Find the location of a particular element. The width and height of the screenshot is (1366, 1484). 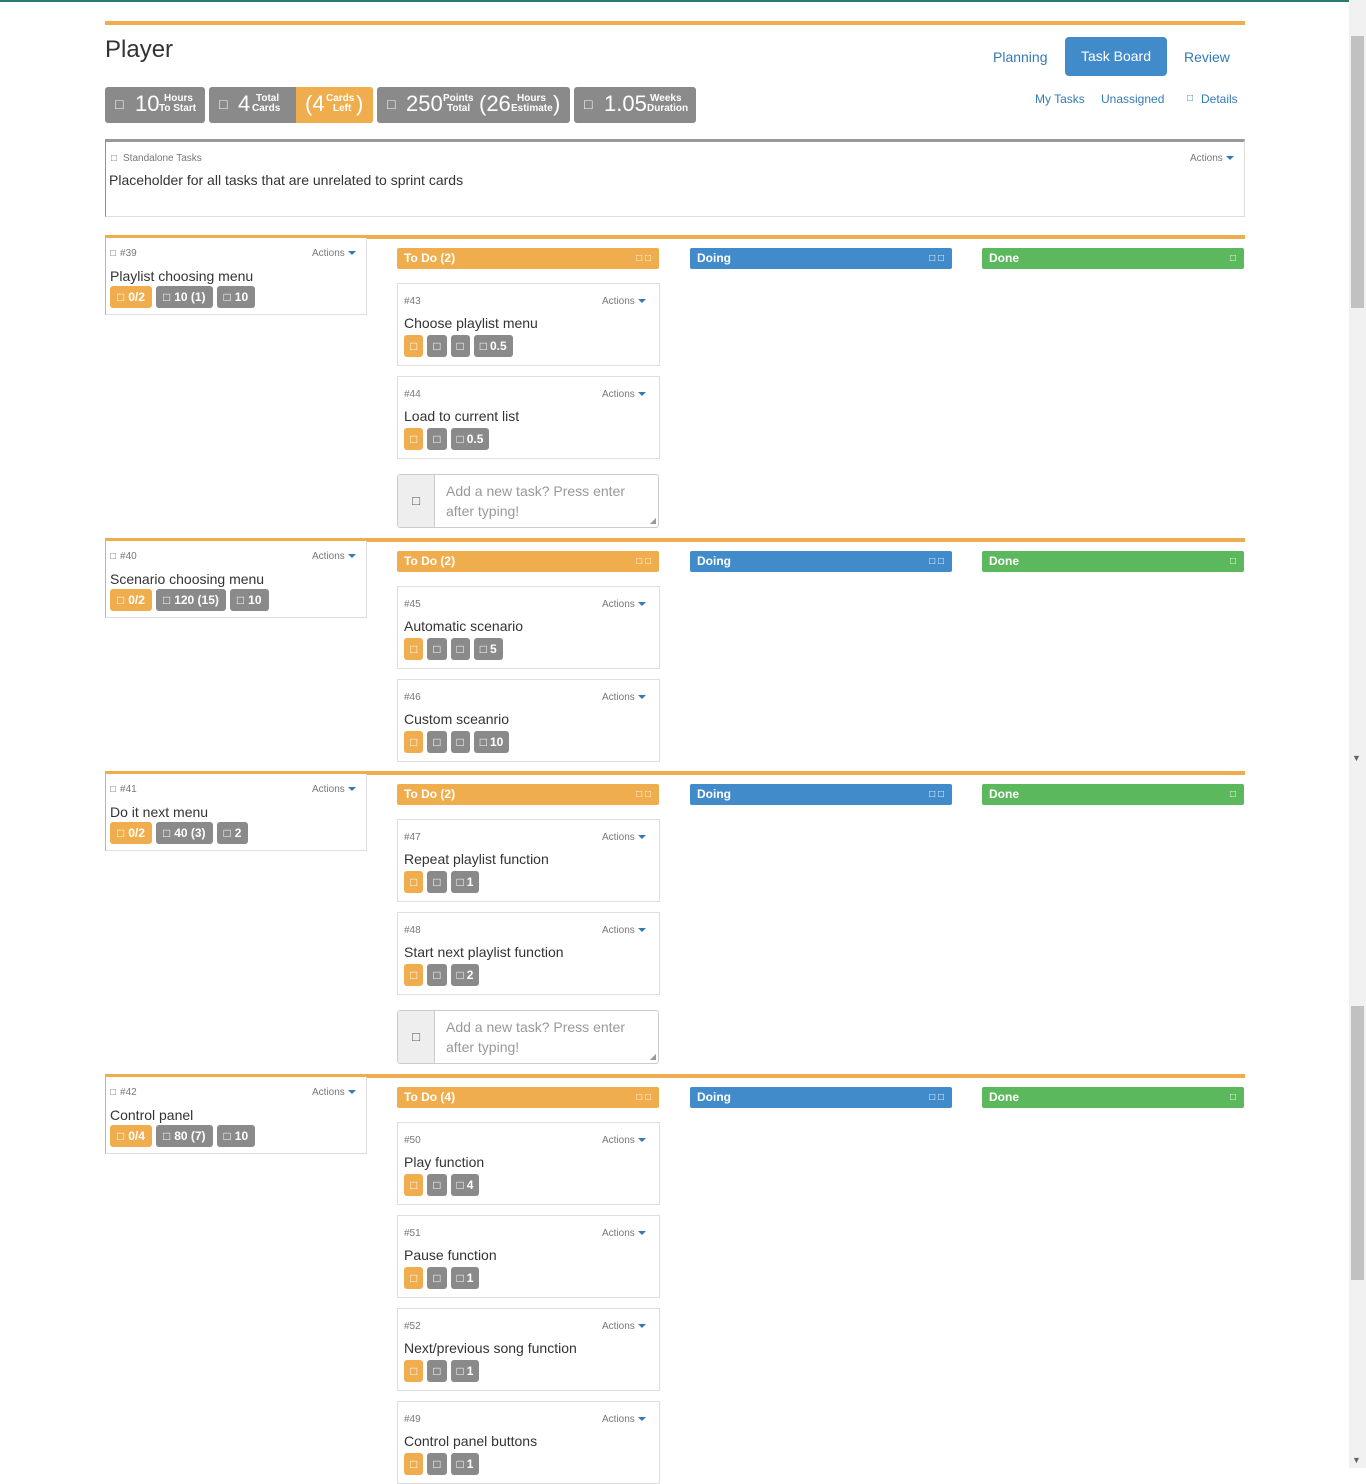

hours-badge: □ 4 is located at coordinates (465, 1185).